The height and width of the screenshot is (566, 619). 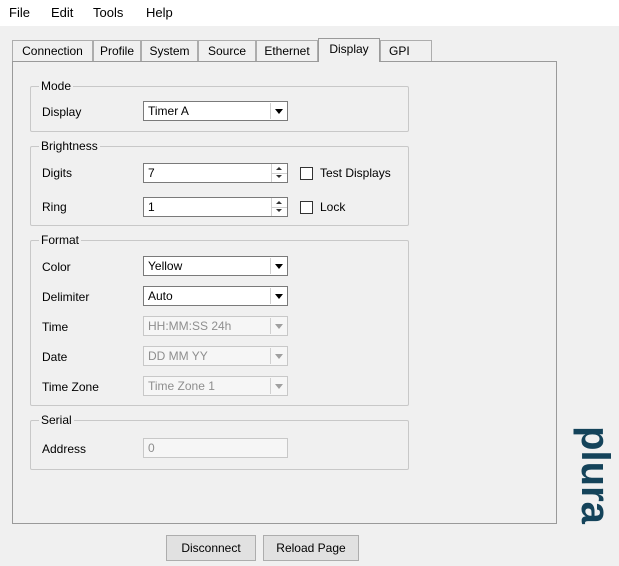 I want to click on delimiter-select: Auto, so click(x=215, y=296).